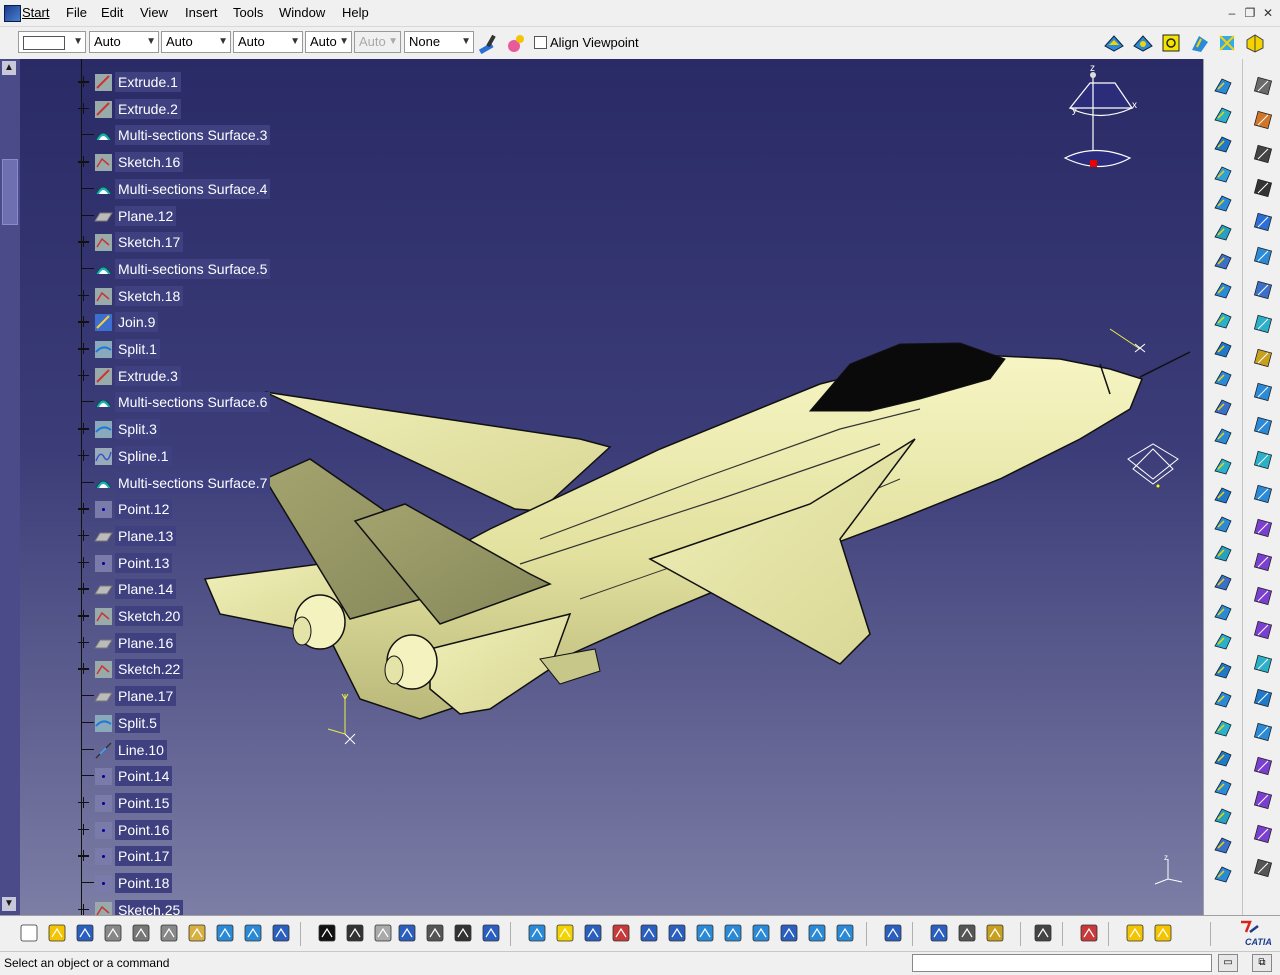 Image resolution: width=1280 pixels, height=975 pixels. Describe the element at coordinates (1250, 13) in the screenshot. I see `restore-icon: ❐` at that location.